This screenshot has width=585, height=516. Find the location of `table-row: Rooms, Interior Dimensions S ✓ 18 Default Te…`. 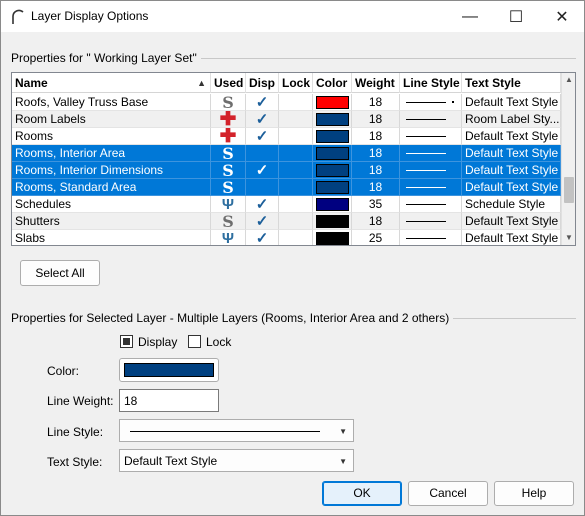

table-row: Rooms, Interior Dimensions S ✓ 18 Default Te… is located at coordinates (286, 170).